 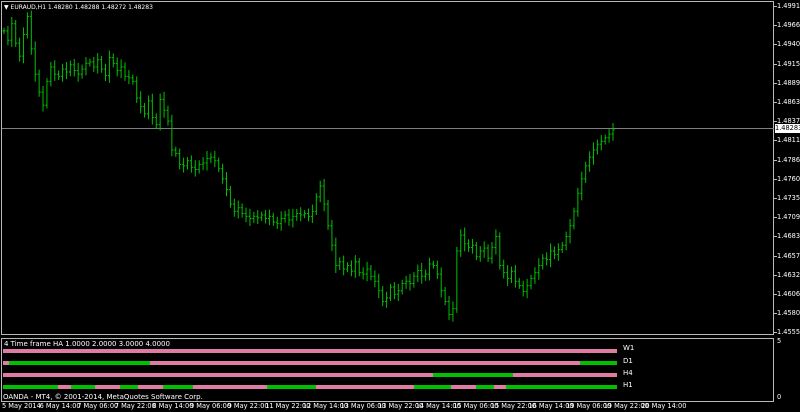 I want to click on indicator-axis-top: 5, so click(x=779, y=341).